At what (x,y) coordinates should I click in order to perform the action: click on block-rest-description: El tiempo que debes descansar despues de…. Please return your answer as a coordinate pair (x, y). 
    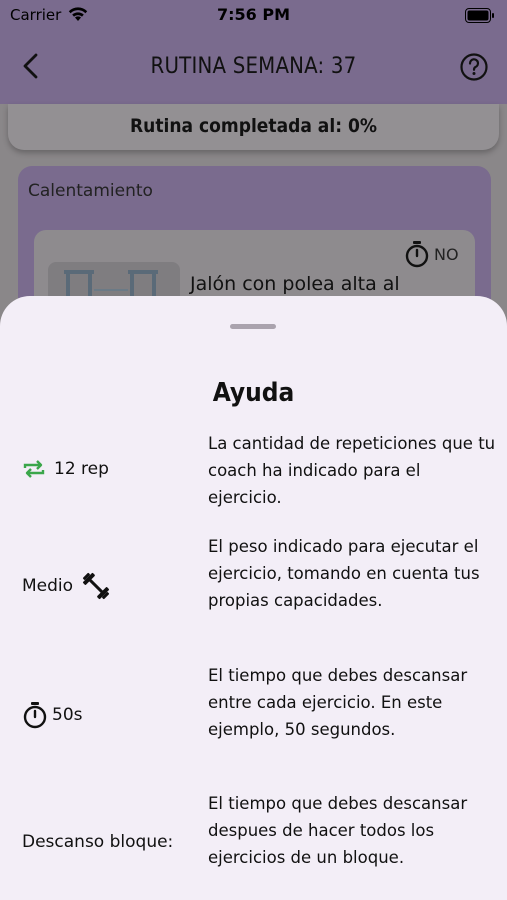
    Looking at the image, I should click on (338, 830).